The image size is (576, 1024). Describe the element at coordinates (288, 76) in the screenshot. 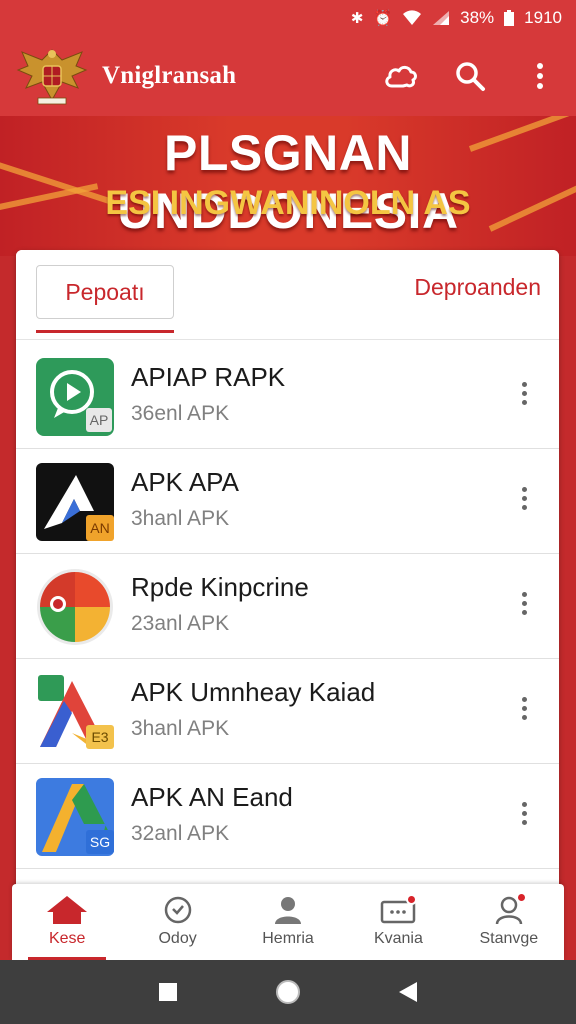

I see `app-bar: Vniglransah` at that location.